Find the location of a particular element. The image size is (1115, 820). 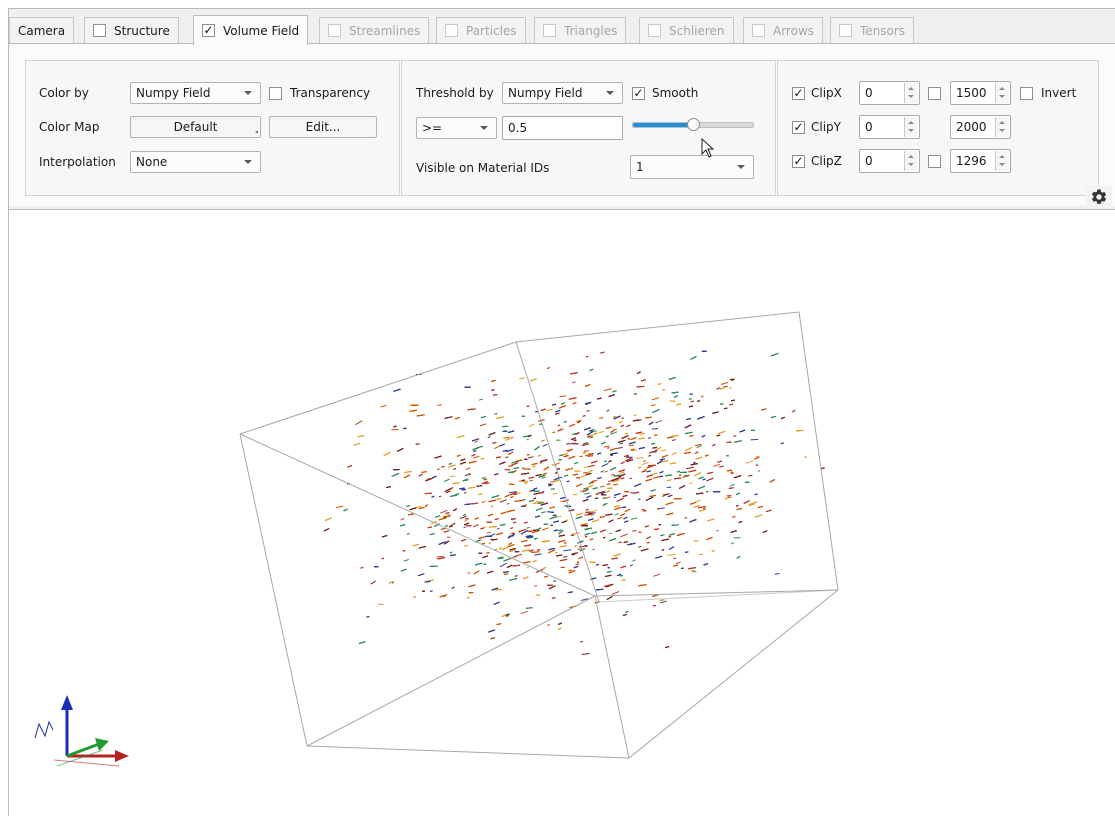

color-map-value: Default is located at coordinates (196, 127).